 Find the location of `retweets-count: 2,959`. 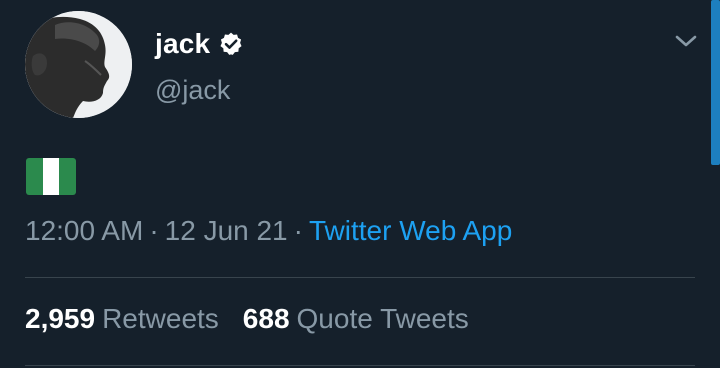

retweets-count: 2,959 is located at coordinates (60, 318).